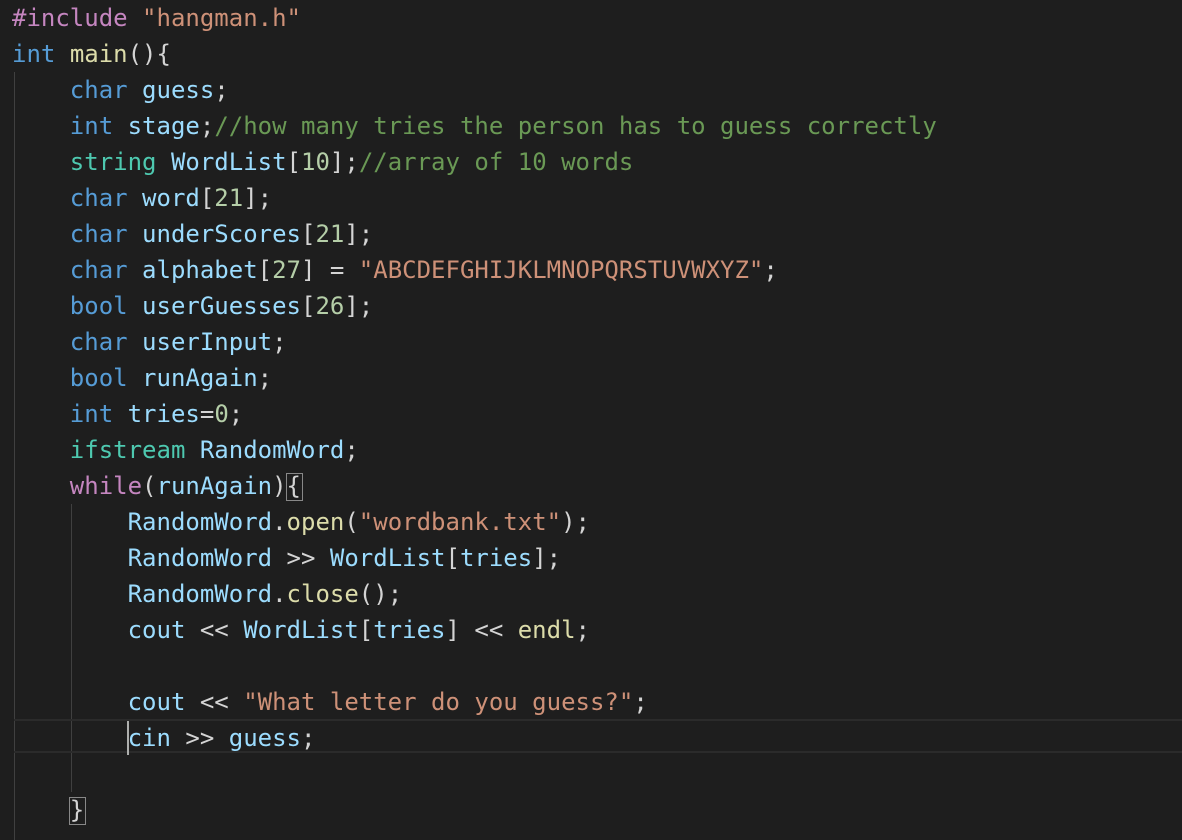 The width and height of the screenshot is (1182, 840). What do you see at coordinates (127, 414) in the screenshot?
I see `code-line: int tries=0;` at bounding box center [127, 414].